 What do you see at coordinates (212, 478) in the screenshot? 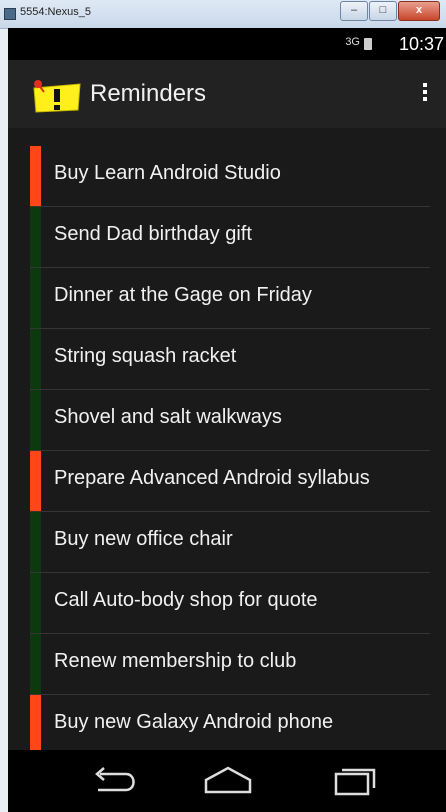
I see `reminder-text: Prepare Advanced Android syllabus` at bounding box center [212, 478].